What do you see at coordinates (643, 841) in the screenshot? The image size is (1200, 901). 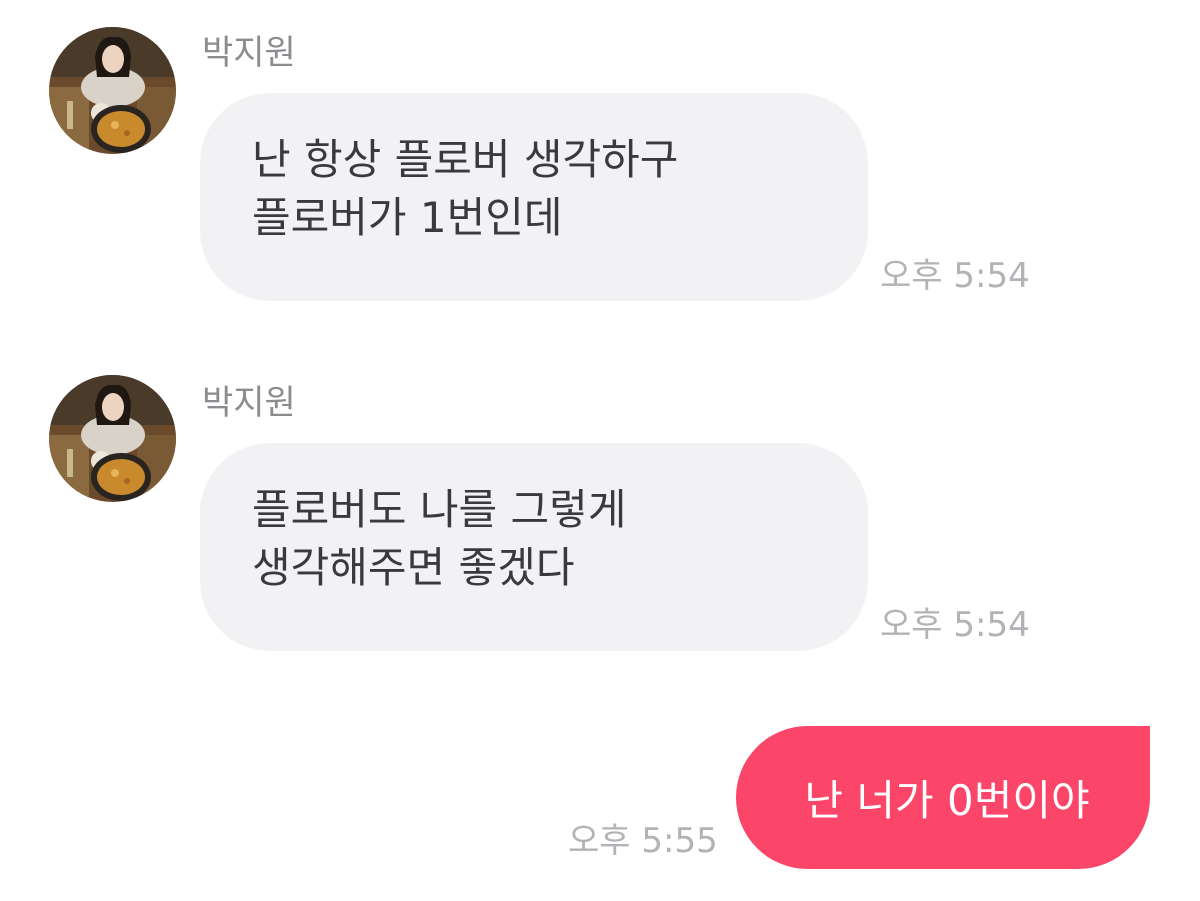 I see `message-timestamp: 오후 5:55` at bounding box center [643, 841].